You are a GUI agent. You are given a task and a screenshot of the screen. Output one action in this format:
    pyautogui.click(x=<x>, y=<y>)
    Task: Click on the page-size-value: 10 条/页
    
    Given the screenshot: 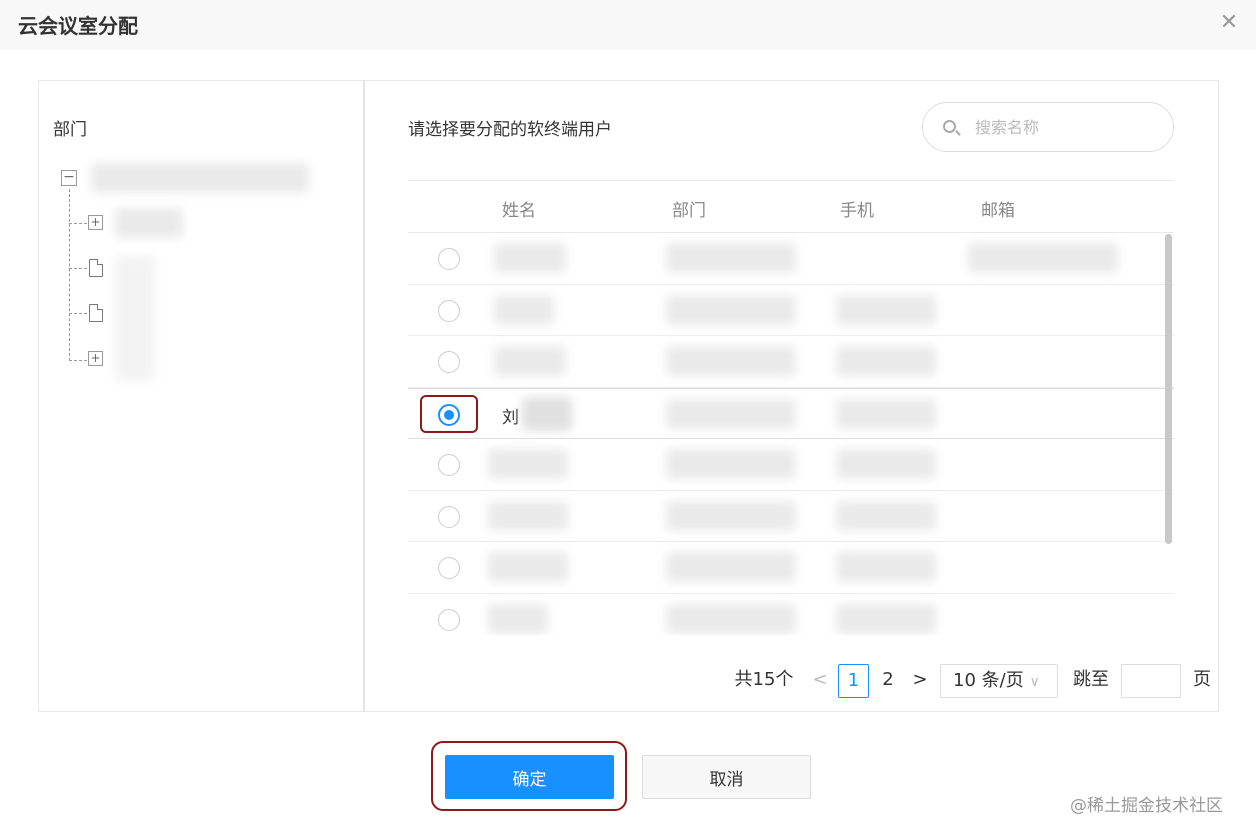 What is the action you would take?
    pyautogui.click(x=988, y=680)
    